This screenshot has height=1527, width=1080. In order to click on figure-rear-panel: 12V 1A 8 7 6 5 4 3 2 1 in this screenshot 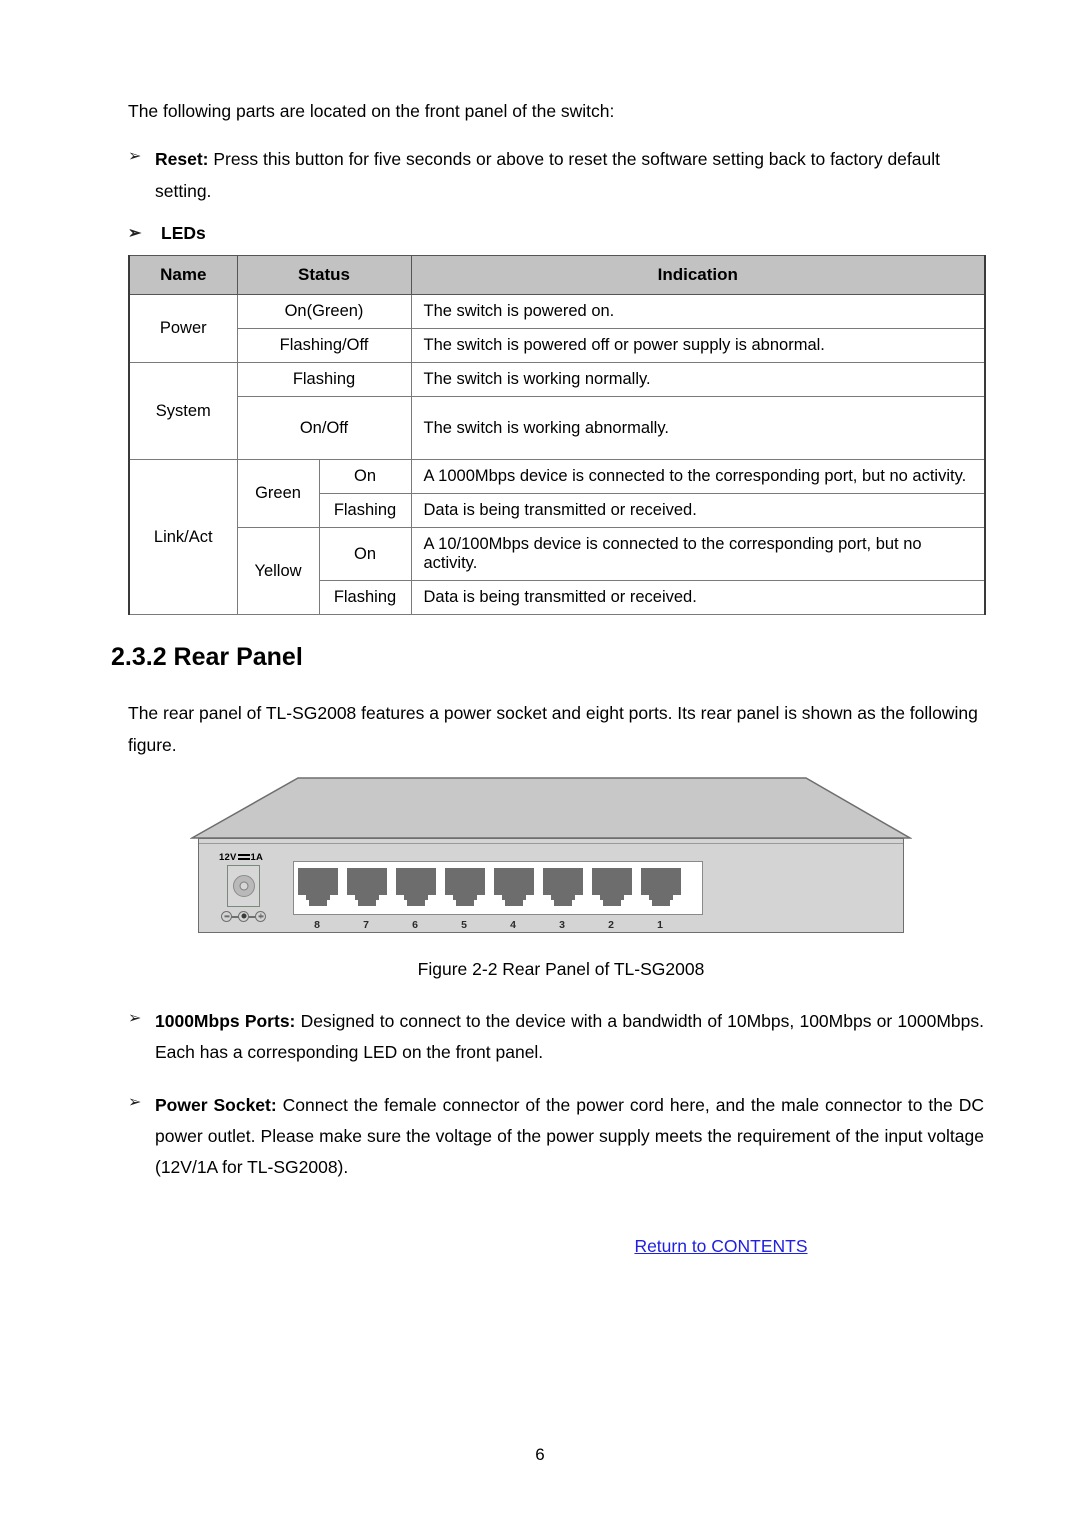, I will do `click(556, 863)`.